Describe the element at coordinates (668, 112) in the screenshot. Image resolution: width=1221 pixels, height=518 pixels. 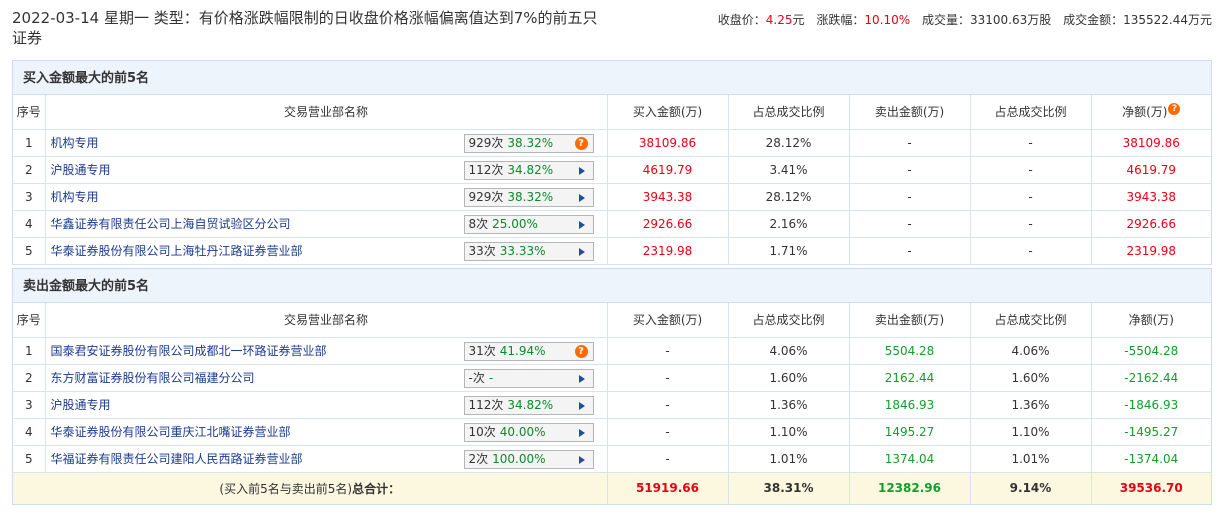
I see `col-buy: 买入金额(万)` at that location.